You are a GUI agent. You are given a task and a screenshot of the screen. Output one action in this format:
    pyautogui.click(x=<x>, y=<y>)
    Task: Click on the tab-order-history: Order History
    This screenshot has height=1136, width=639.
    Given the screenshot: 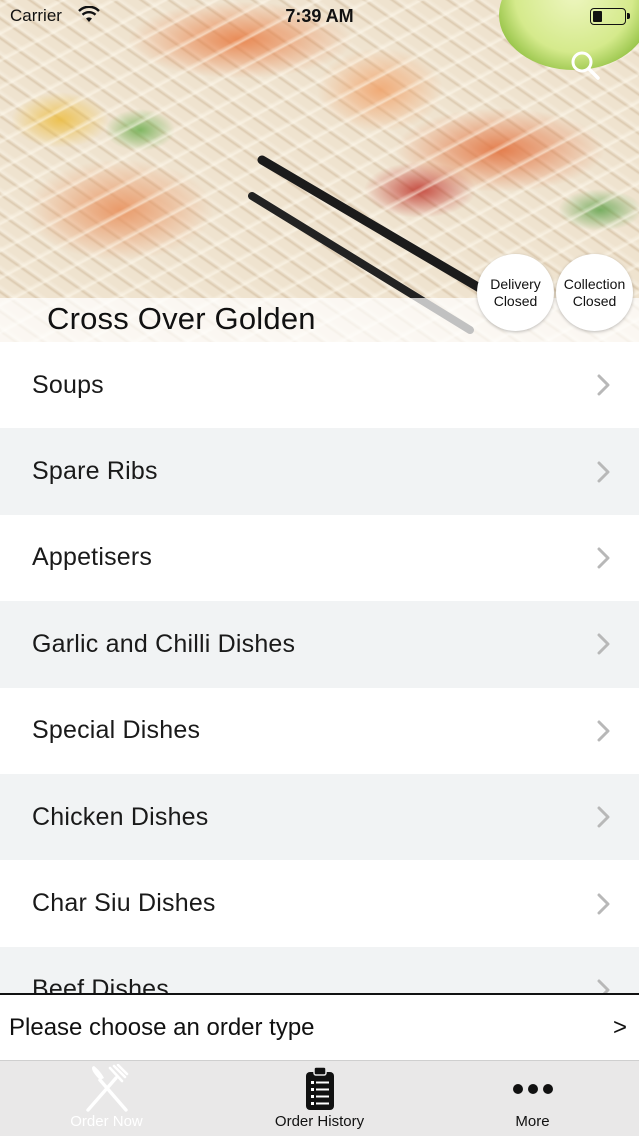 What is the action you would take?
    pyautogui.click(x=319, y=1098)
    